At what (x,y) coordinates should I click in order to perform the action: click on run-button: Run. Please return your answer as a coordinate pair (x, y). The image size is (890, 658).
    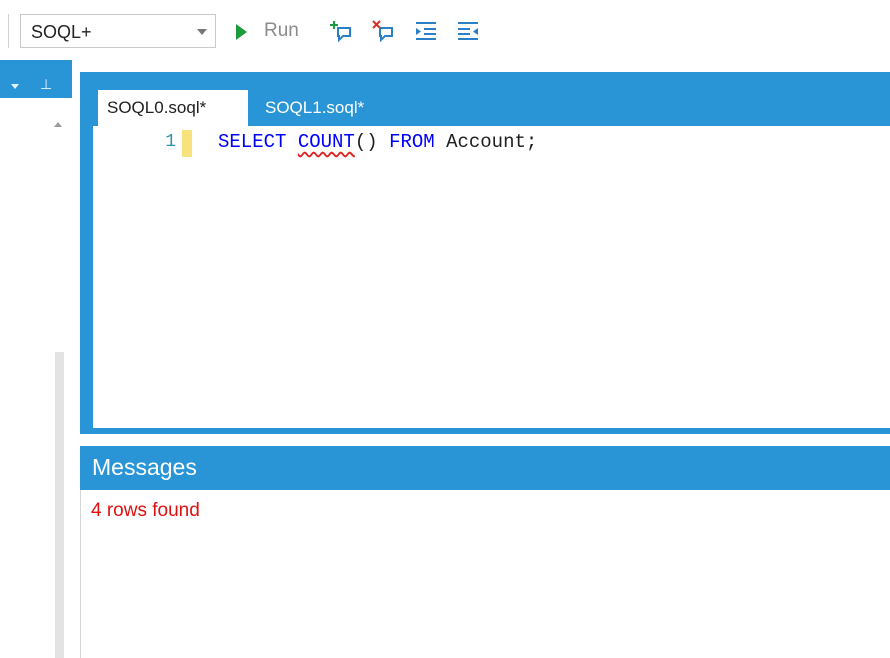
    Looking at the image, I should click on (272, 31).